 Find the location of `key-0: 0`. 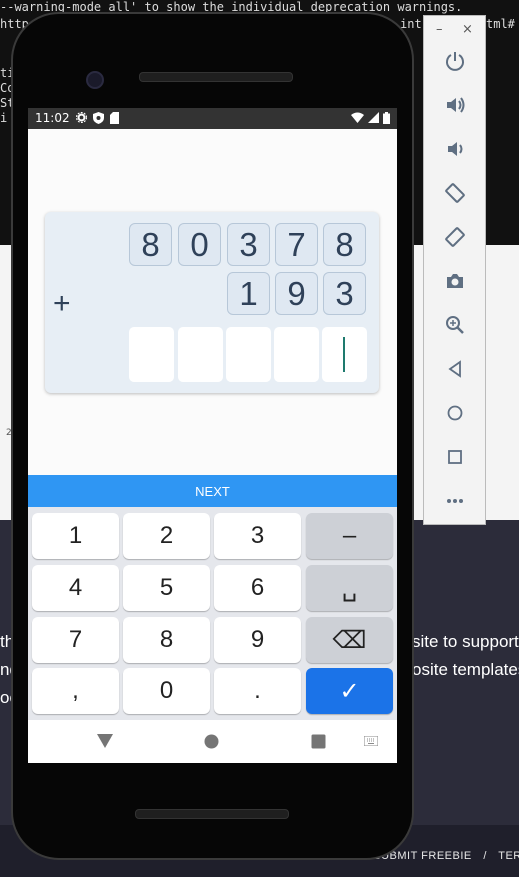

key-0: 0 is located at coordinates (166, 691).